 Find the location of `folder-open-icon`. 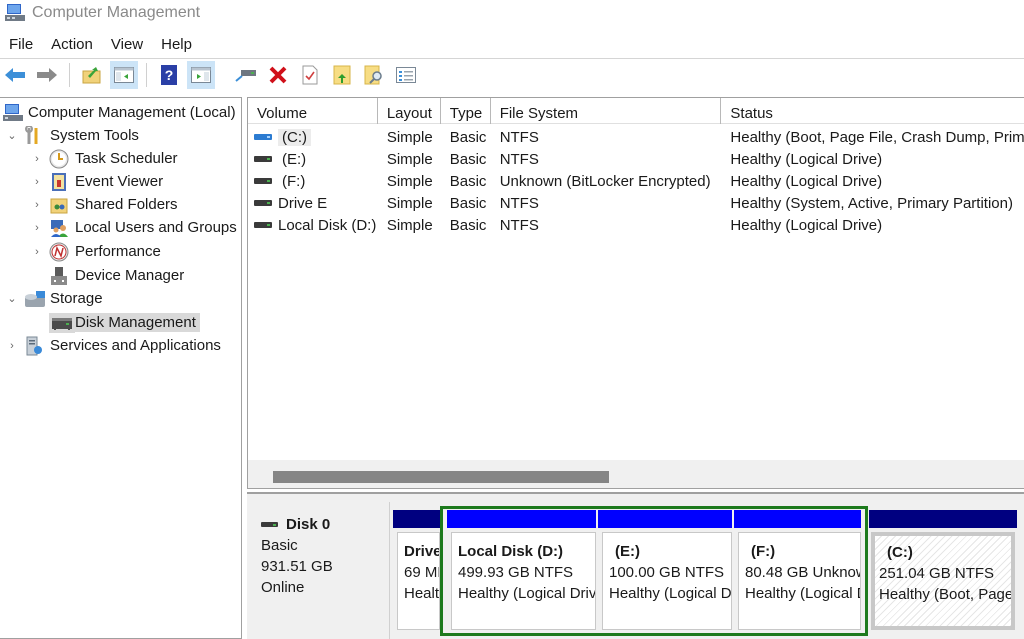

folder-open-icon is located at coordinates (342, 75).